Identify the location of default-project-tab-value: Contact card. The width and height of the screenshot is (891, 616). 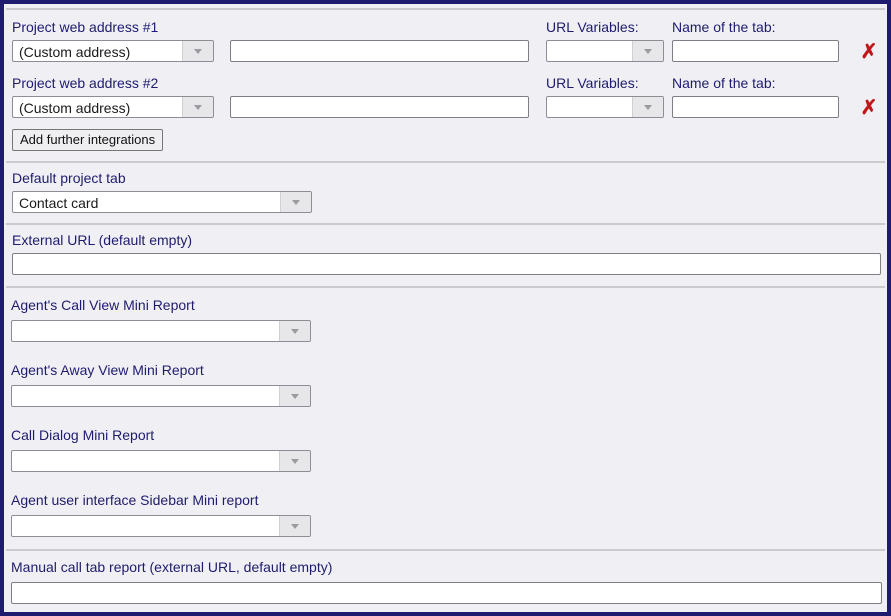
(59, 203).